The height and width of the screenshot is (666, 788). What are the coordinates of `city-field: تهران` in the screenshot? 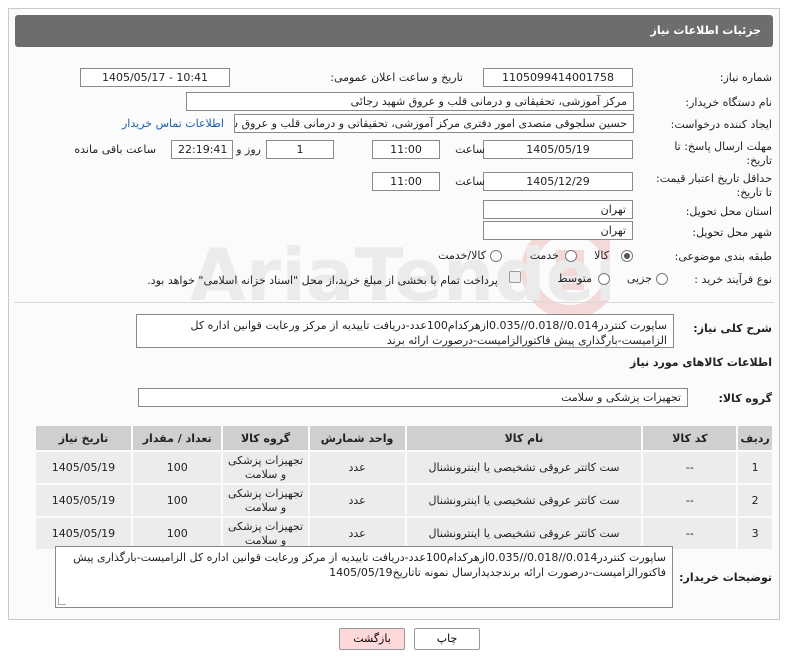 It's located at (558, 230).